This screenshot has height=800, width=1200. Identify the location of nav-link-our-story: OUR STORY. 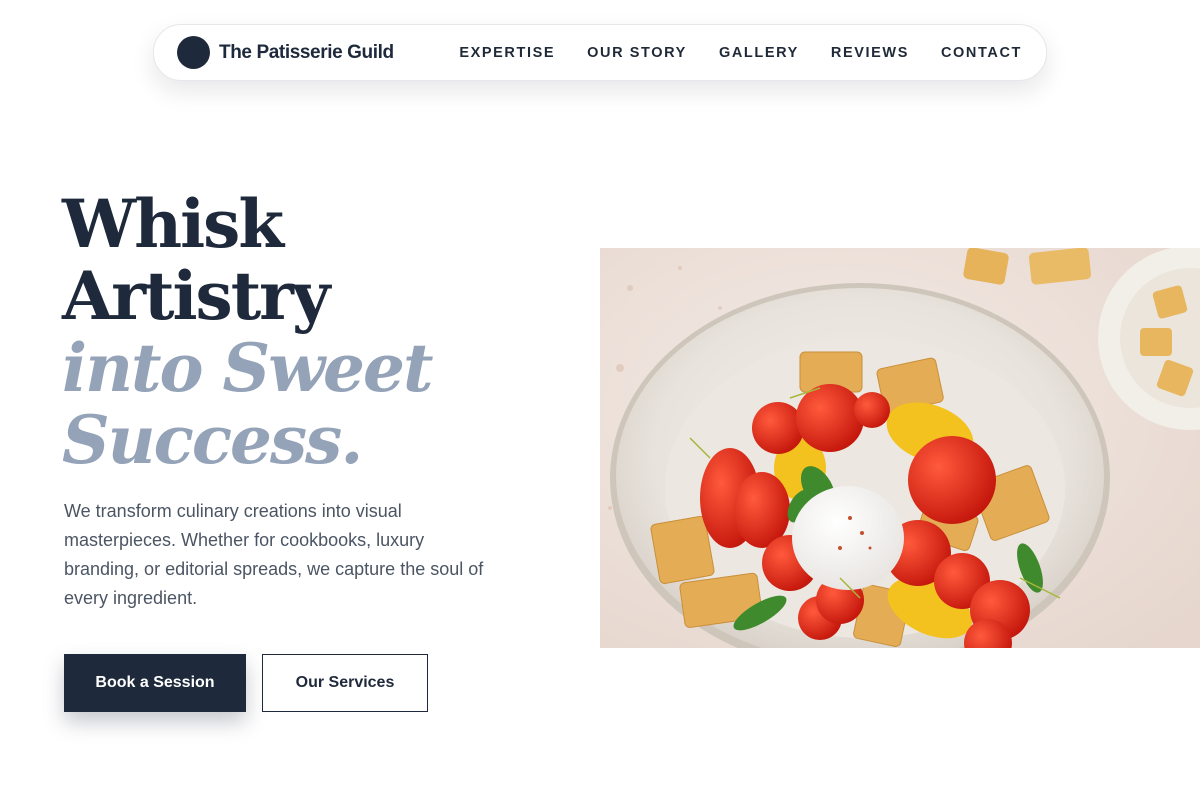
(637, 53).